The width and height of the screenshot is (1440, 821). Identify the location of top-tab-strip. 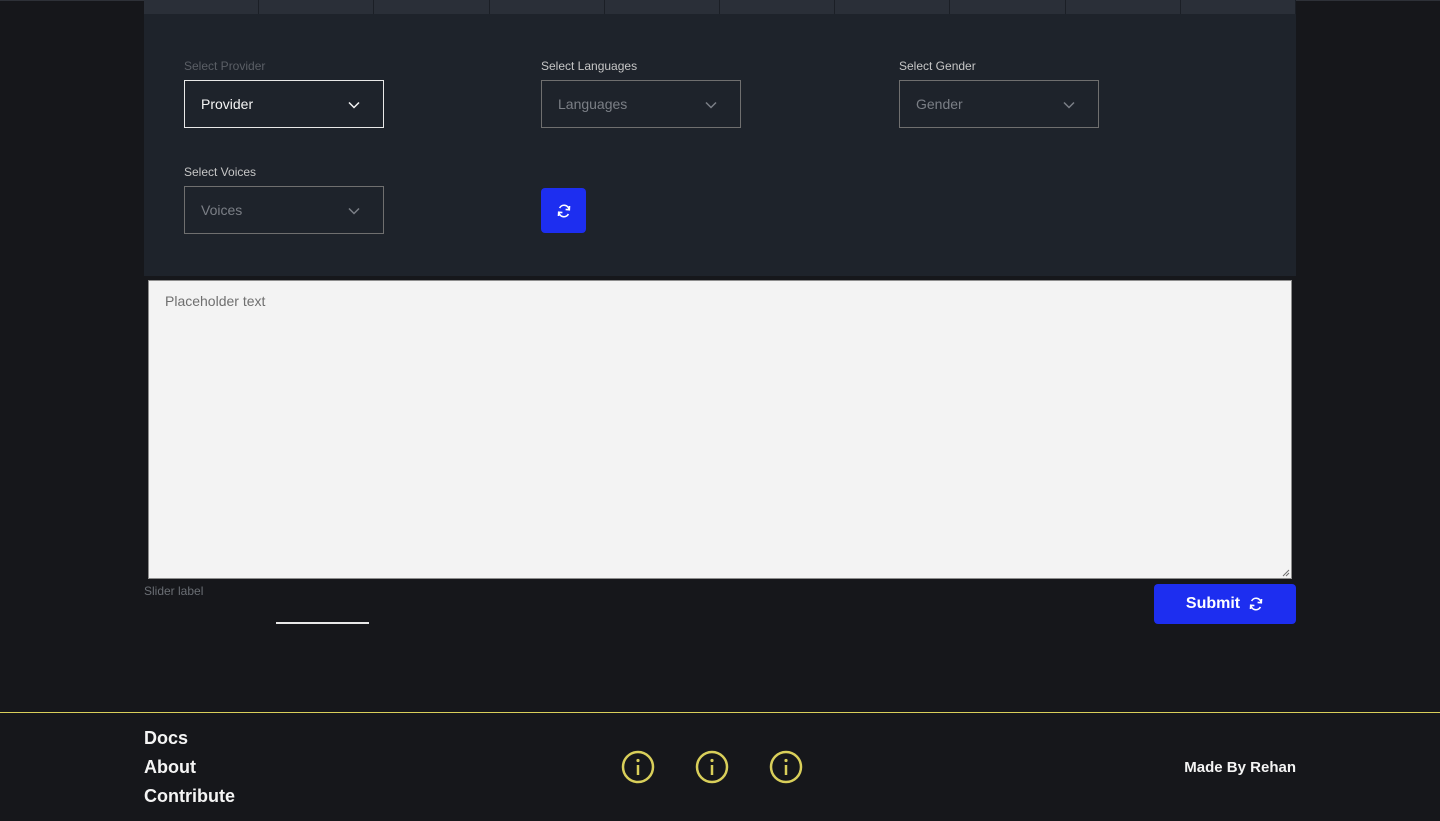
(720, 7).